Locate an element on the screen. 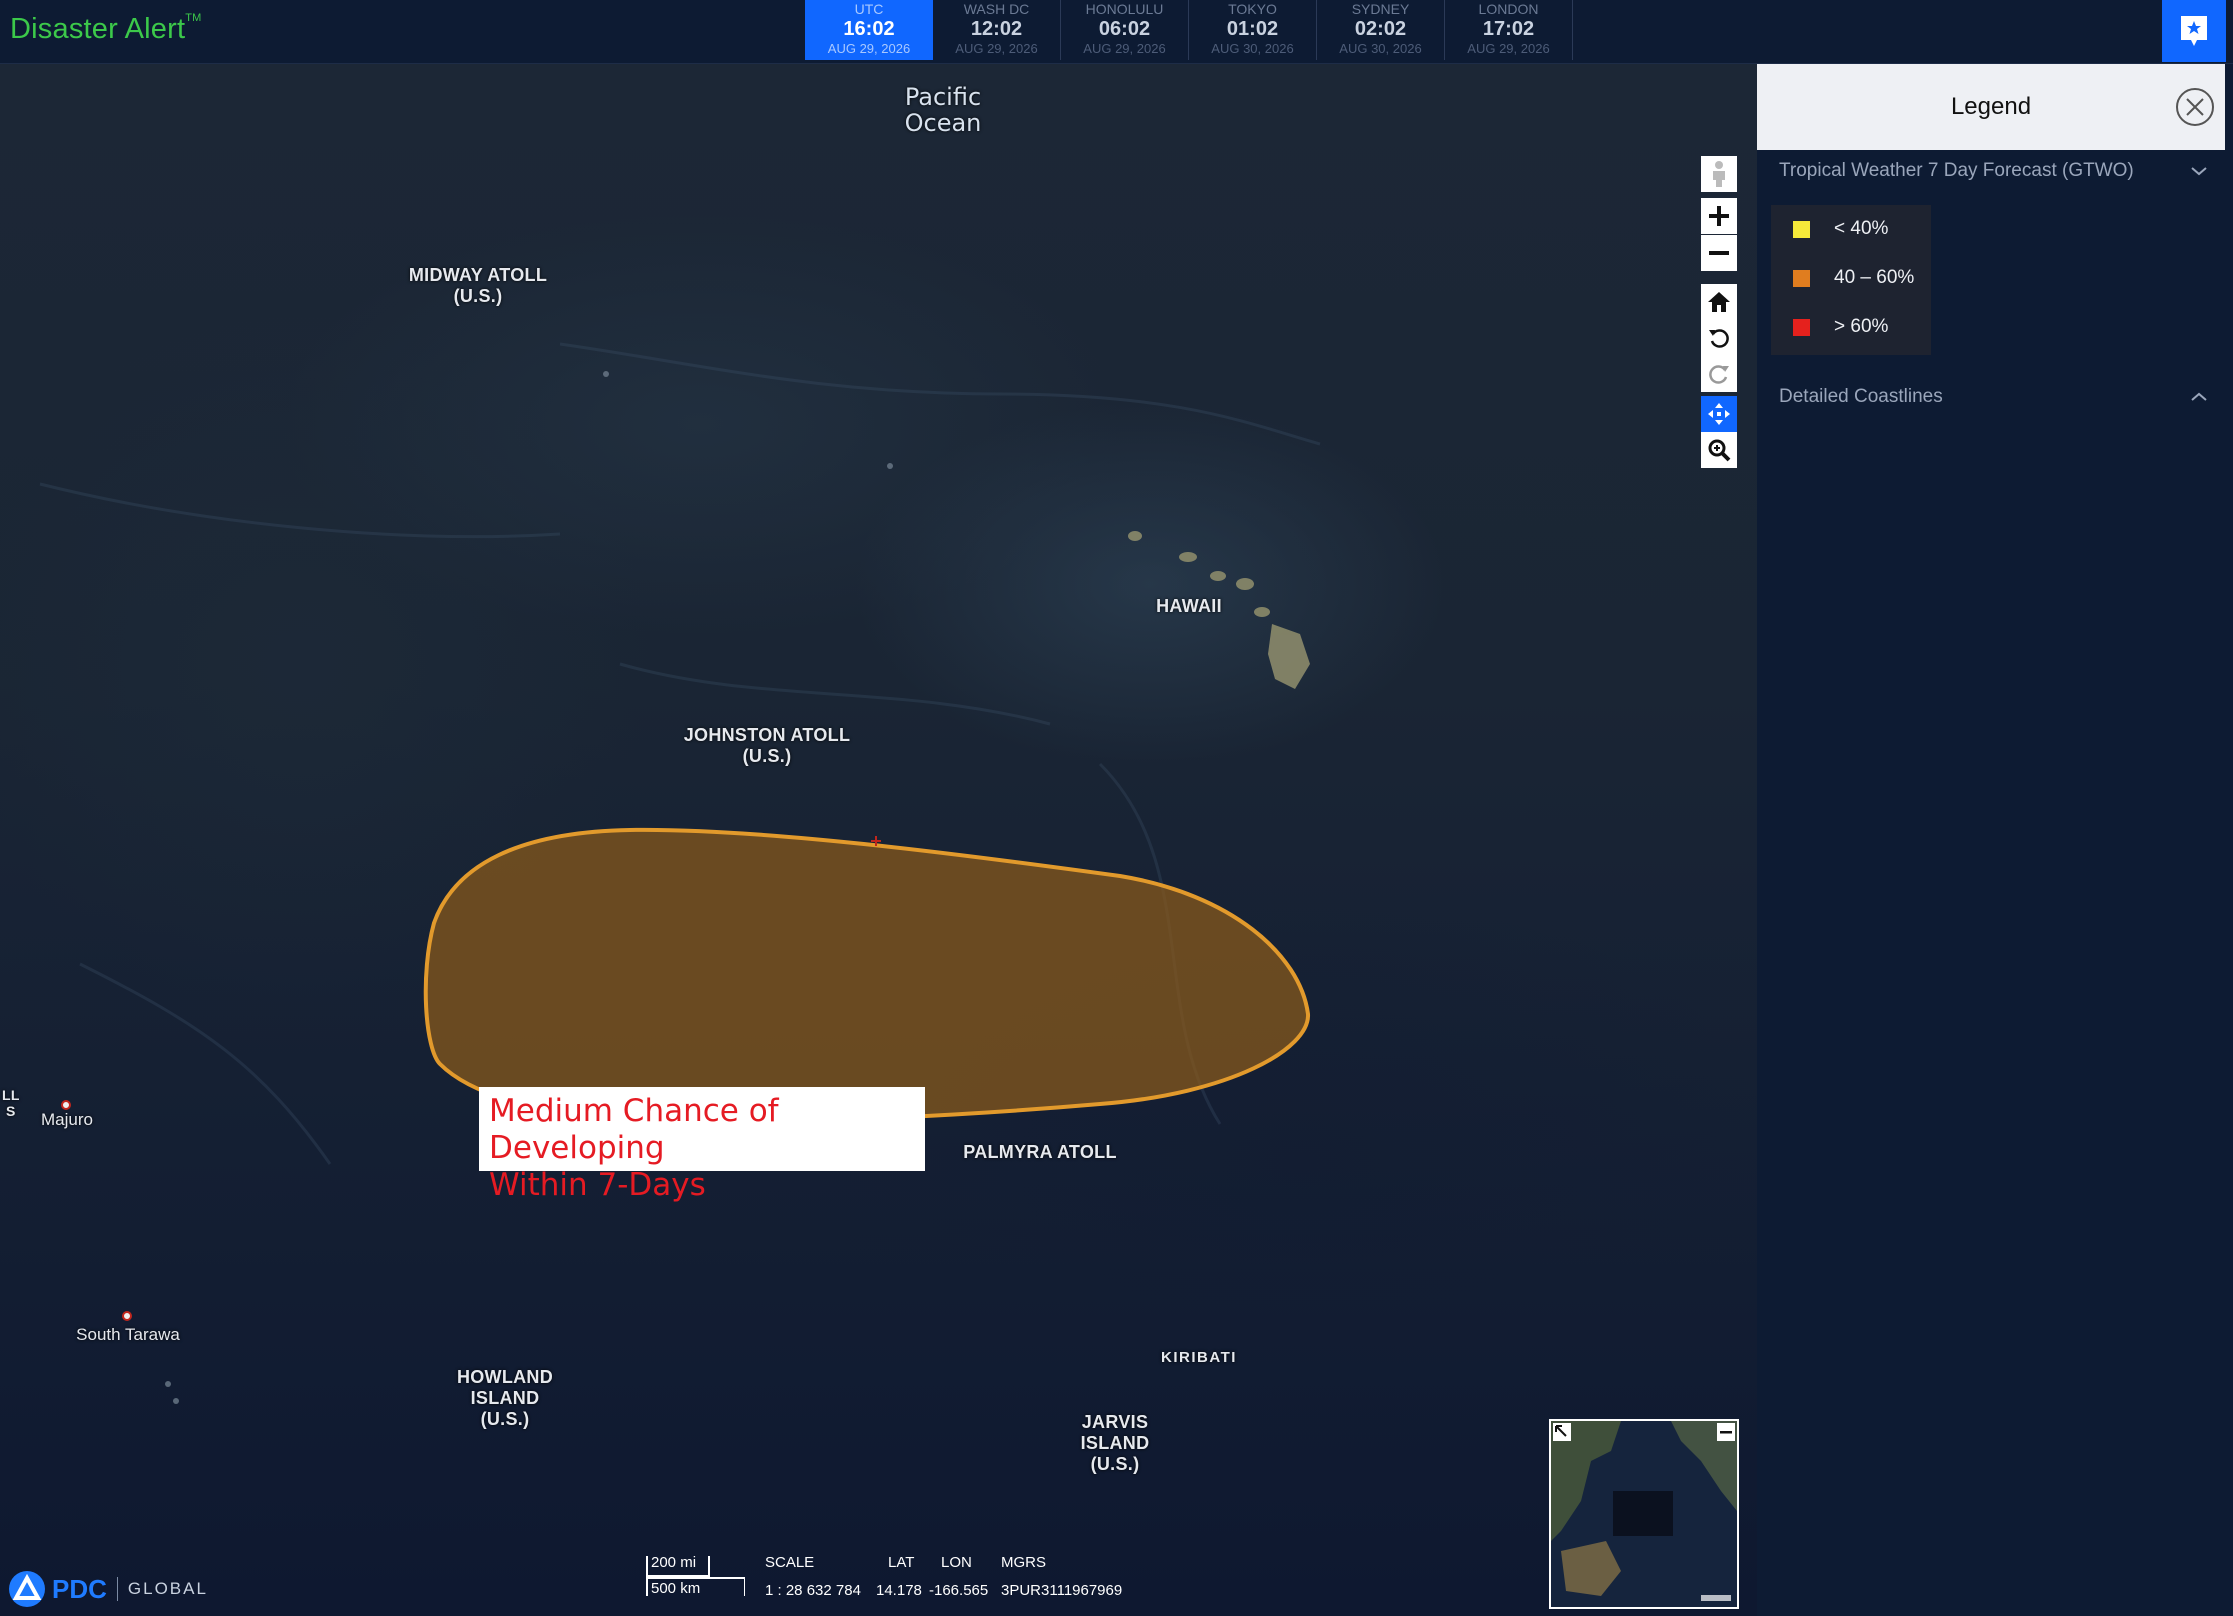  lon-label: LON is located at coordinates (956, 1562).